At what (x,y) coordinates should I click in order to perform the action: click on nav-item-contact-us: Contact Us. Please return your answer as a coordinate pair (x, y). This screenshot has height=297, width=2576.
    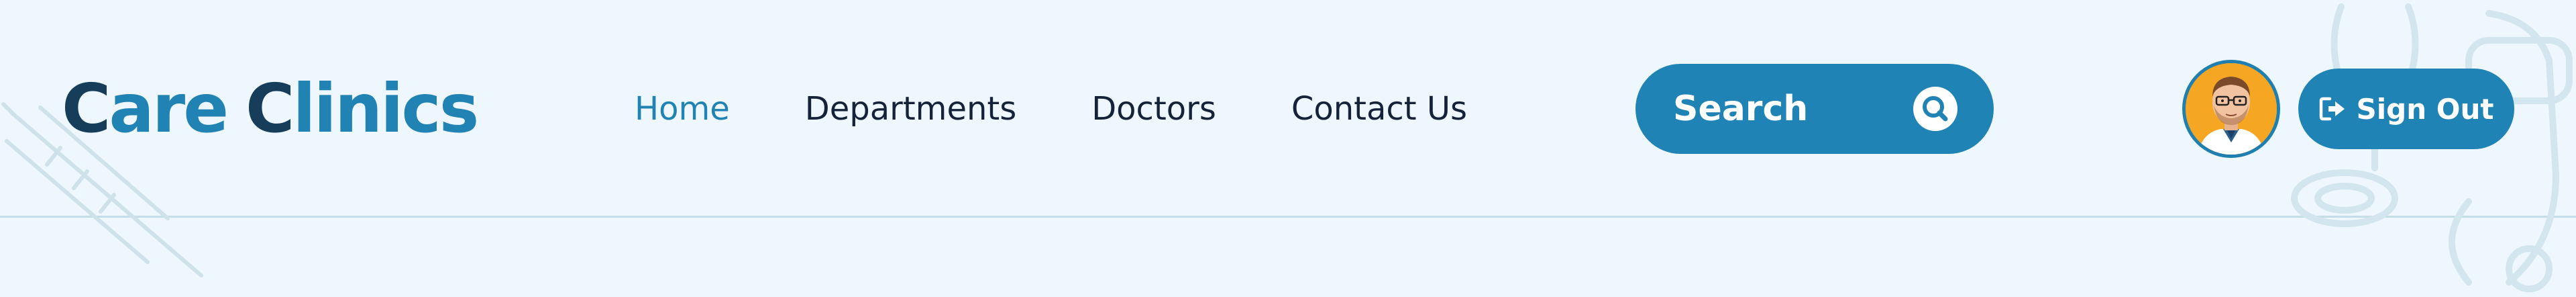
    Looking at the image, I should click on (1379, 109).